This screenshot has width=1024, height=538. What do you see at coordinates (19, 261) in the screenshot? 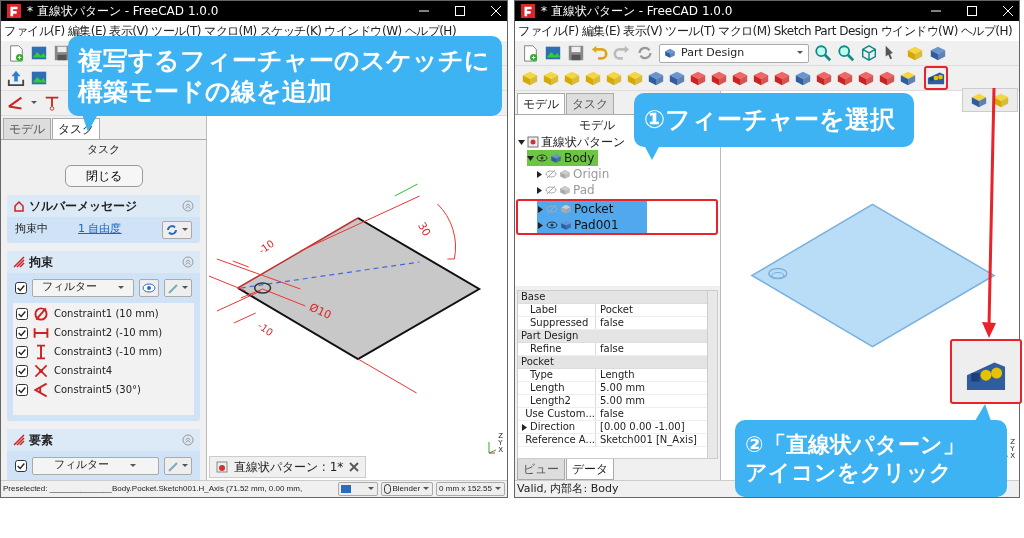
I see `constraint-section-icon` at bounding box center [19, 261].